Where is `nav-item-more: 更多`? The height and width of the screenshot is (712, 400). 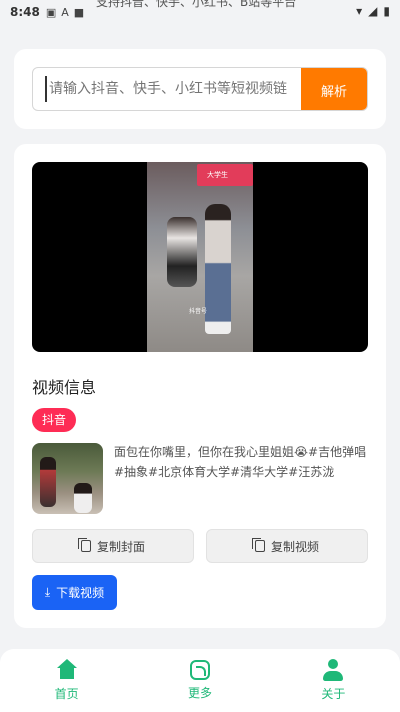 nav-item-more: 更多 is located at coordinates (199, 680).